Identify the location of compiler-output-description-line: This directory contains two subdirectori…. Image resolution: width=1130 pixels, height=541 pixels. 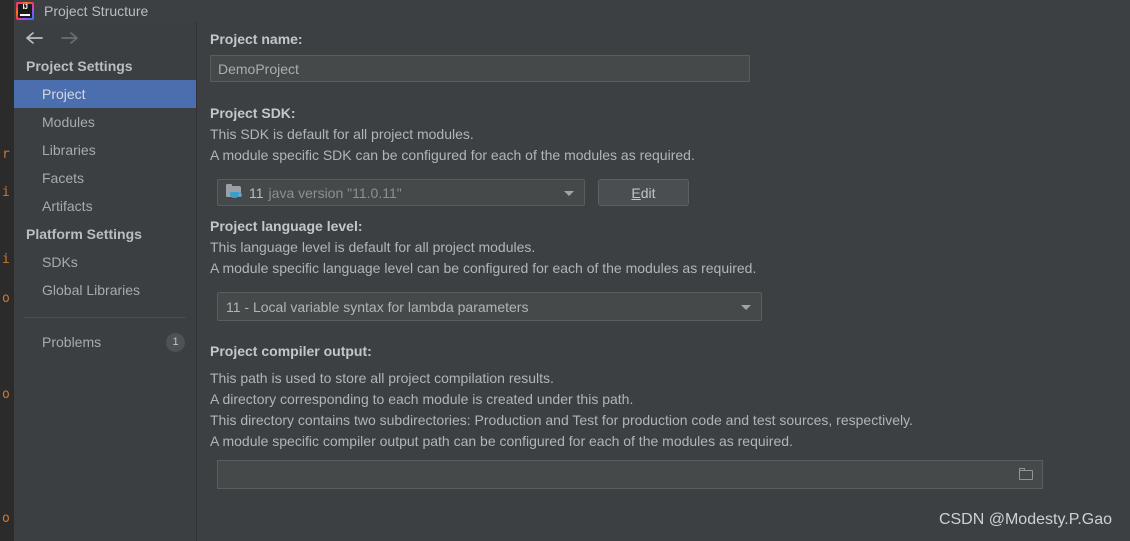
(561, 420).